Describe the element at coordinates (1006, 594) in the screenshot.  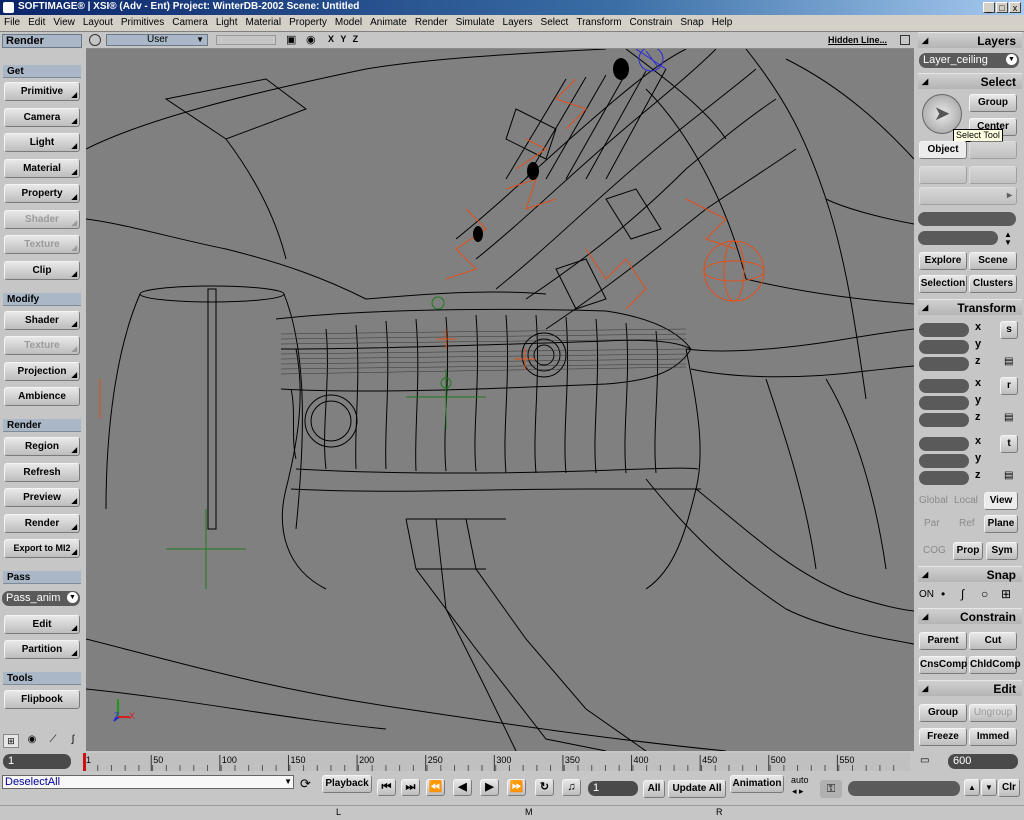
I see `snap-grid-icon: ⊞` at that location.